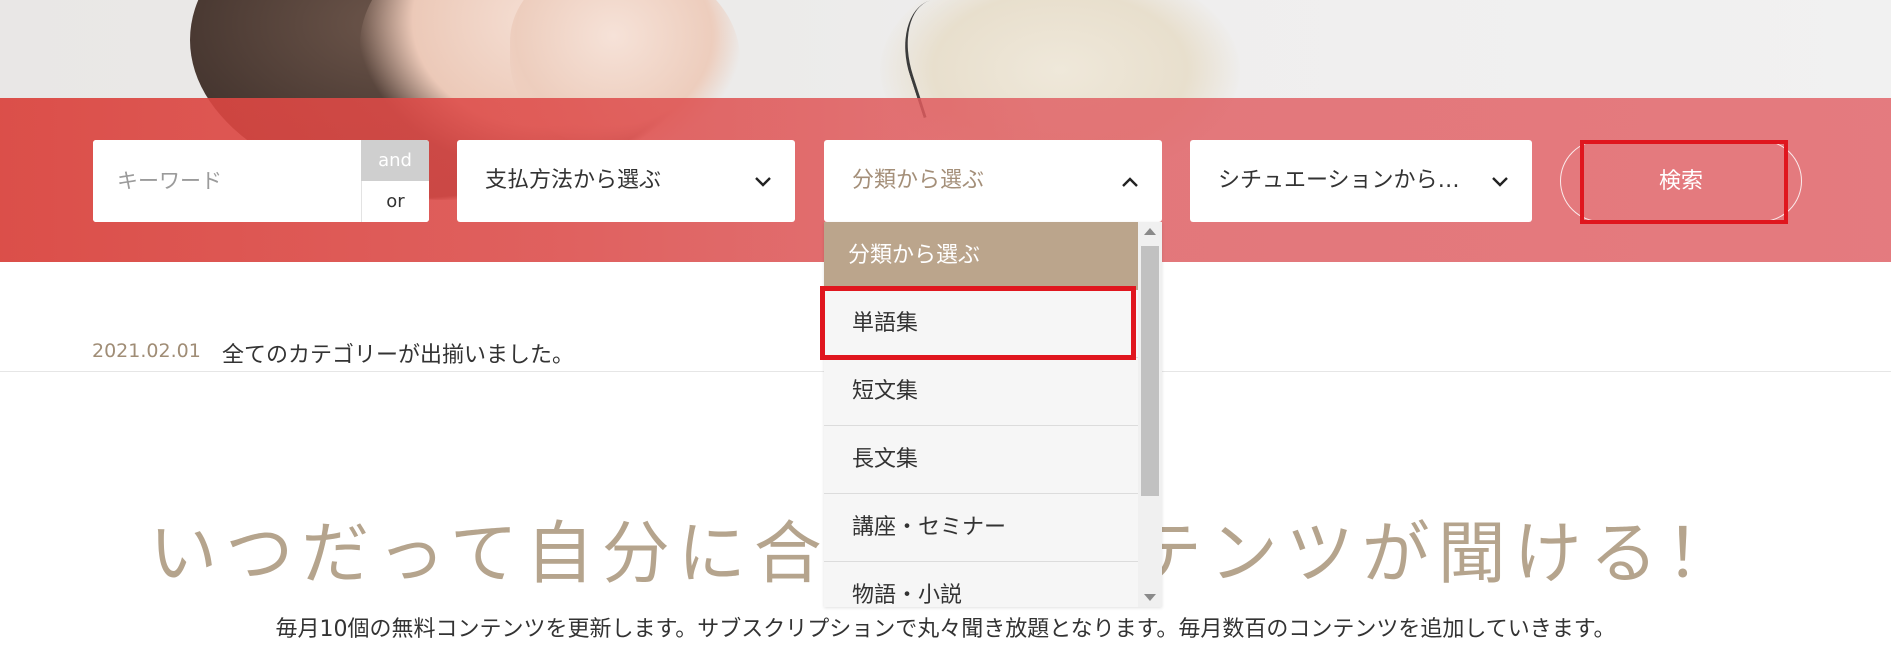 The image size is (1891, 663). I want to click on situation-select: シチュエーションから選ぶ, so click(1361, 181).